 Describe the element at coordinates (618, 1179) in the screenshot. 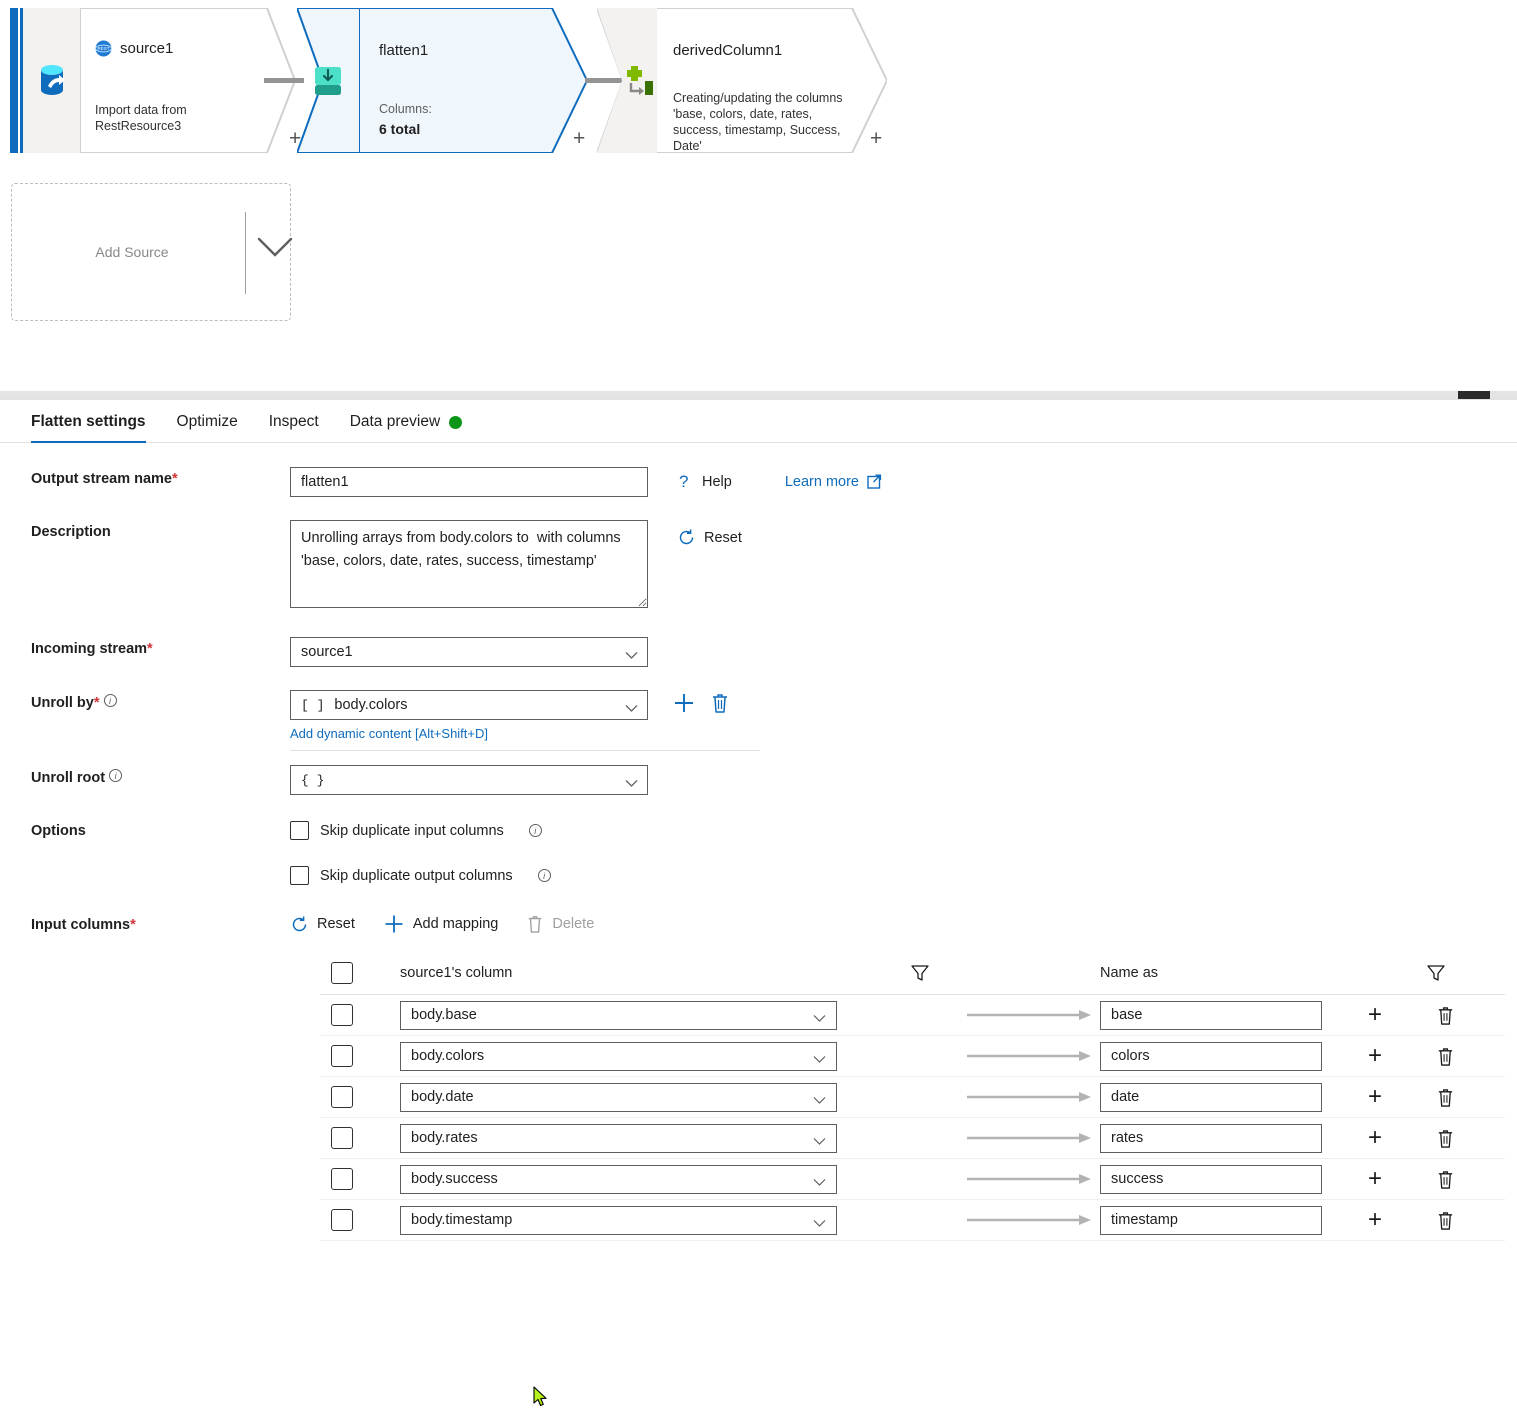

I see `source-column-select: body.success` at that location.